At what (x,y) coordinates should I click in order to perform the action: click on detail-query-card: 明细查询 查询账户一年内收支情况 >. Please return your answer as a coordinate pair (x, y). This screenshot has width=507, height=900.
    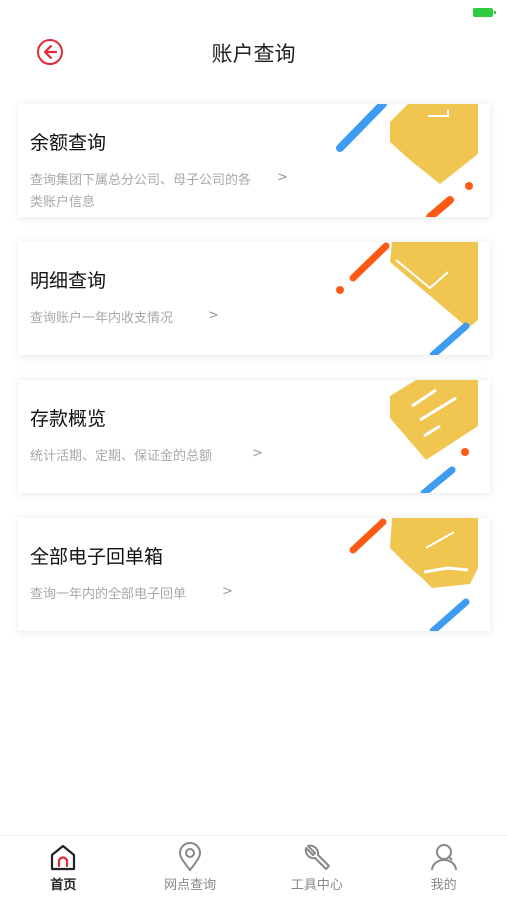
    Looking at the image, I should click on (254, 298).